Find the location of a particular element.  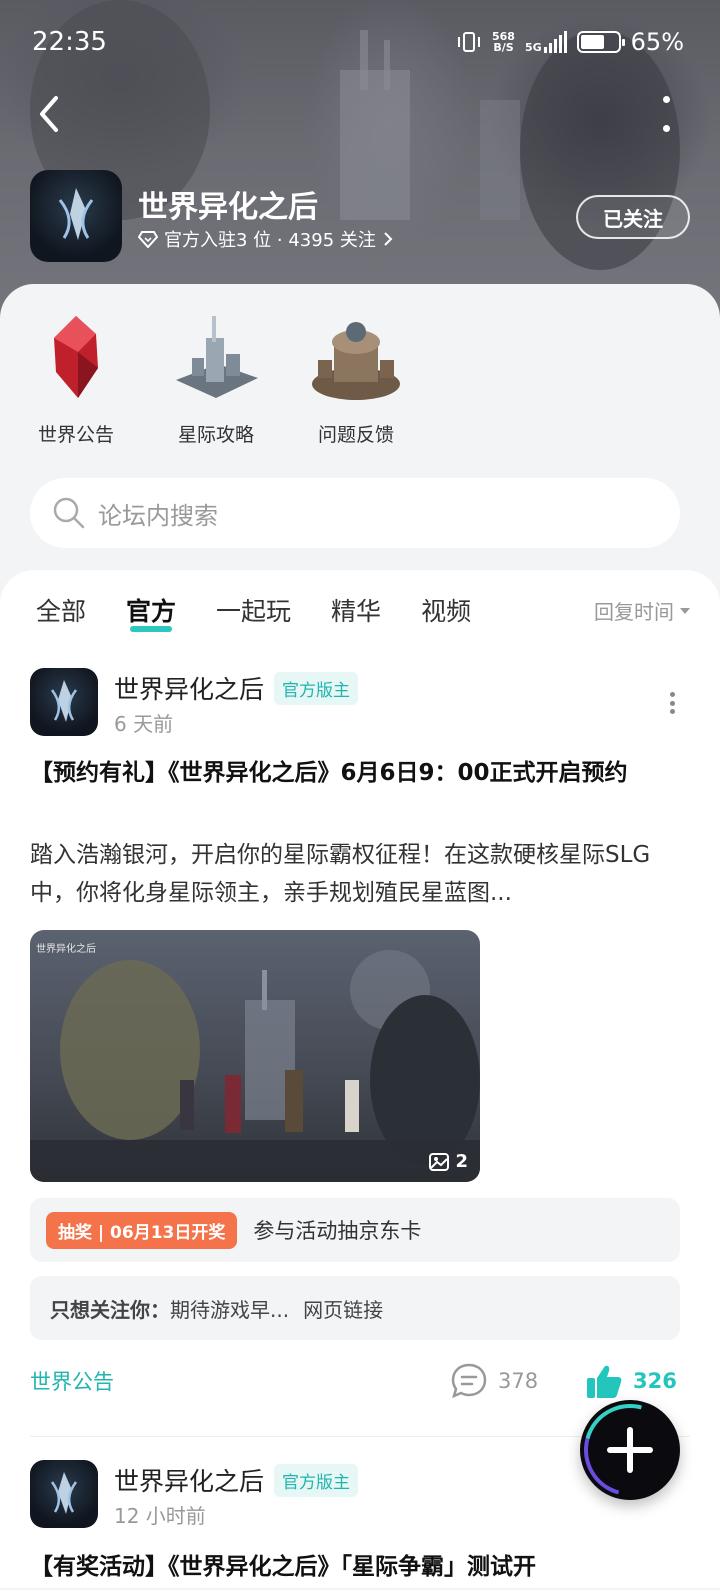

post-more-button is located at coordinates (673, 703).